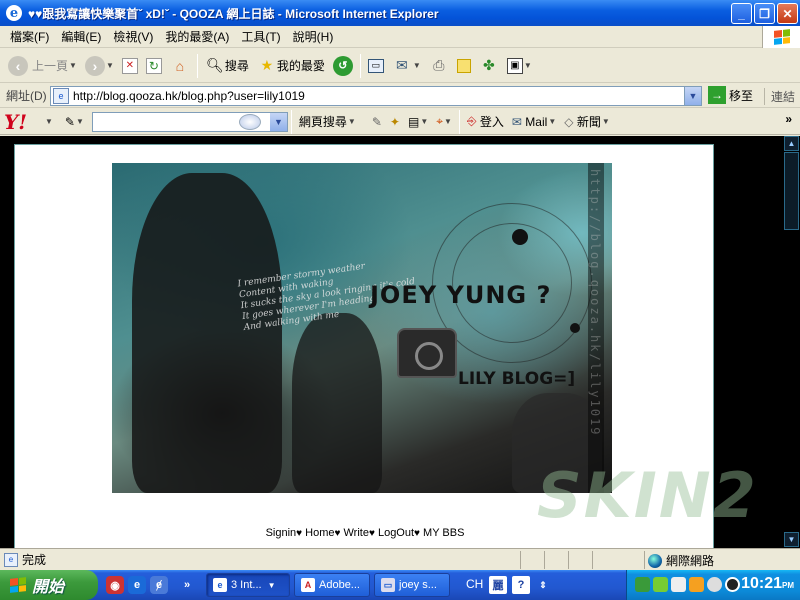 This screenshot has width=800, height=600. What do you see at coordinates (110, 65) in the screenshot?
I see `forward-dropdown-icon: ▼` at bounding box center [110, 65].